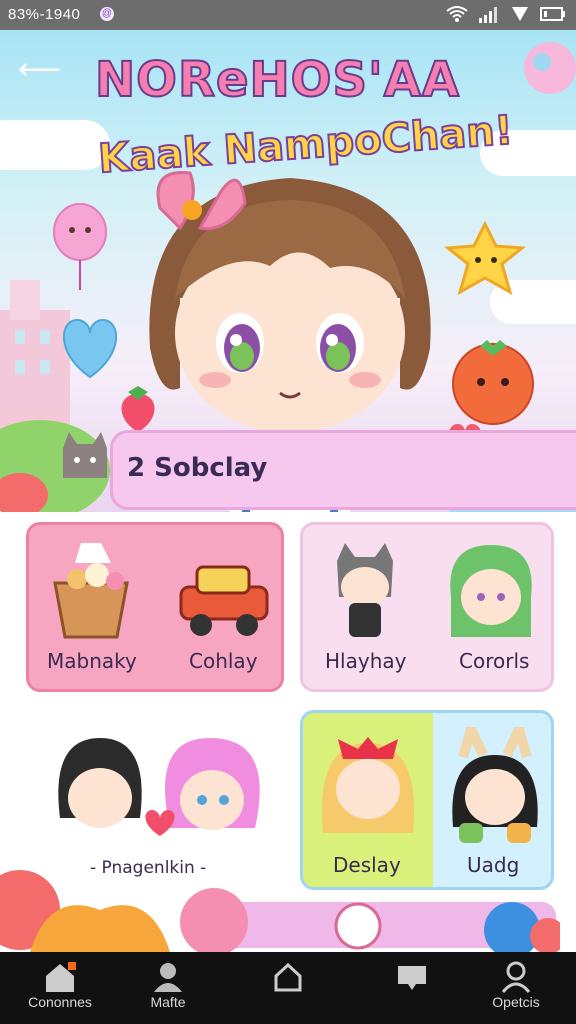 The width and height of the screenshot is (576, 1024). I want to click on cat-girl-icon, so click(365, 590).